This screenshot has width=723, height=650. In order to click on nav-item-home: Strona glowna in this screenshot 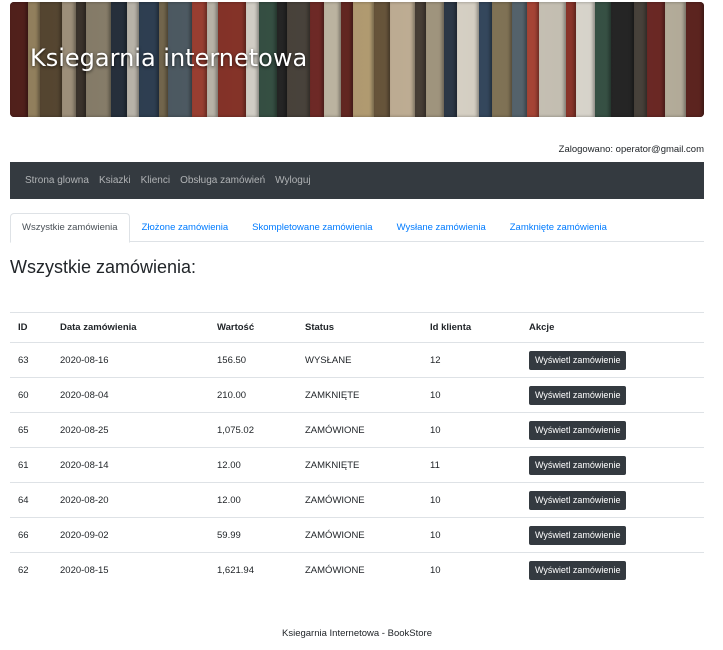, I will do `click(57, 180)`.